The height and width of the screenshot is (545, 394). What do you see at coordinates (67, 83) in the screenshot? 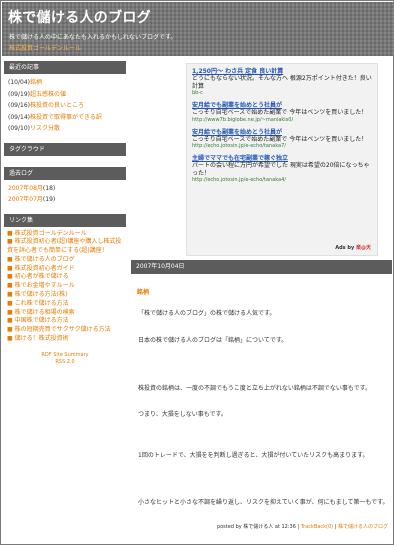
I see `list-item: (10/04)銘柄` at bounding box center [67, 83].